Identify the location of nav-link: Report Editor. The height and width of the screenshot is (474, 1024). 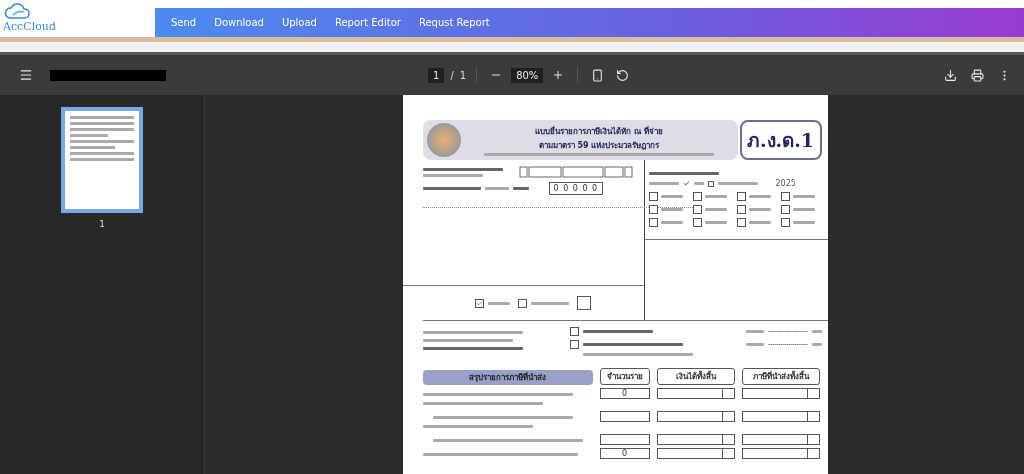
(367, 22).